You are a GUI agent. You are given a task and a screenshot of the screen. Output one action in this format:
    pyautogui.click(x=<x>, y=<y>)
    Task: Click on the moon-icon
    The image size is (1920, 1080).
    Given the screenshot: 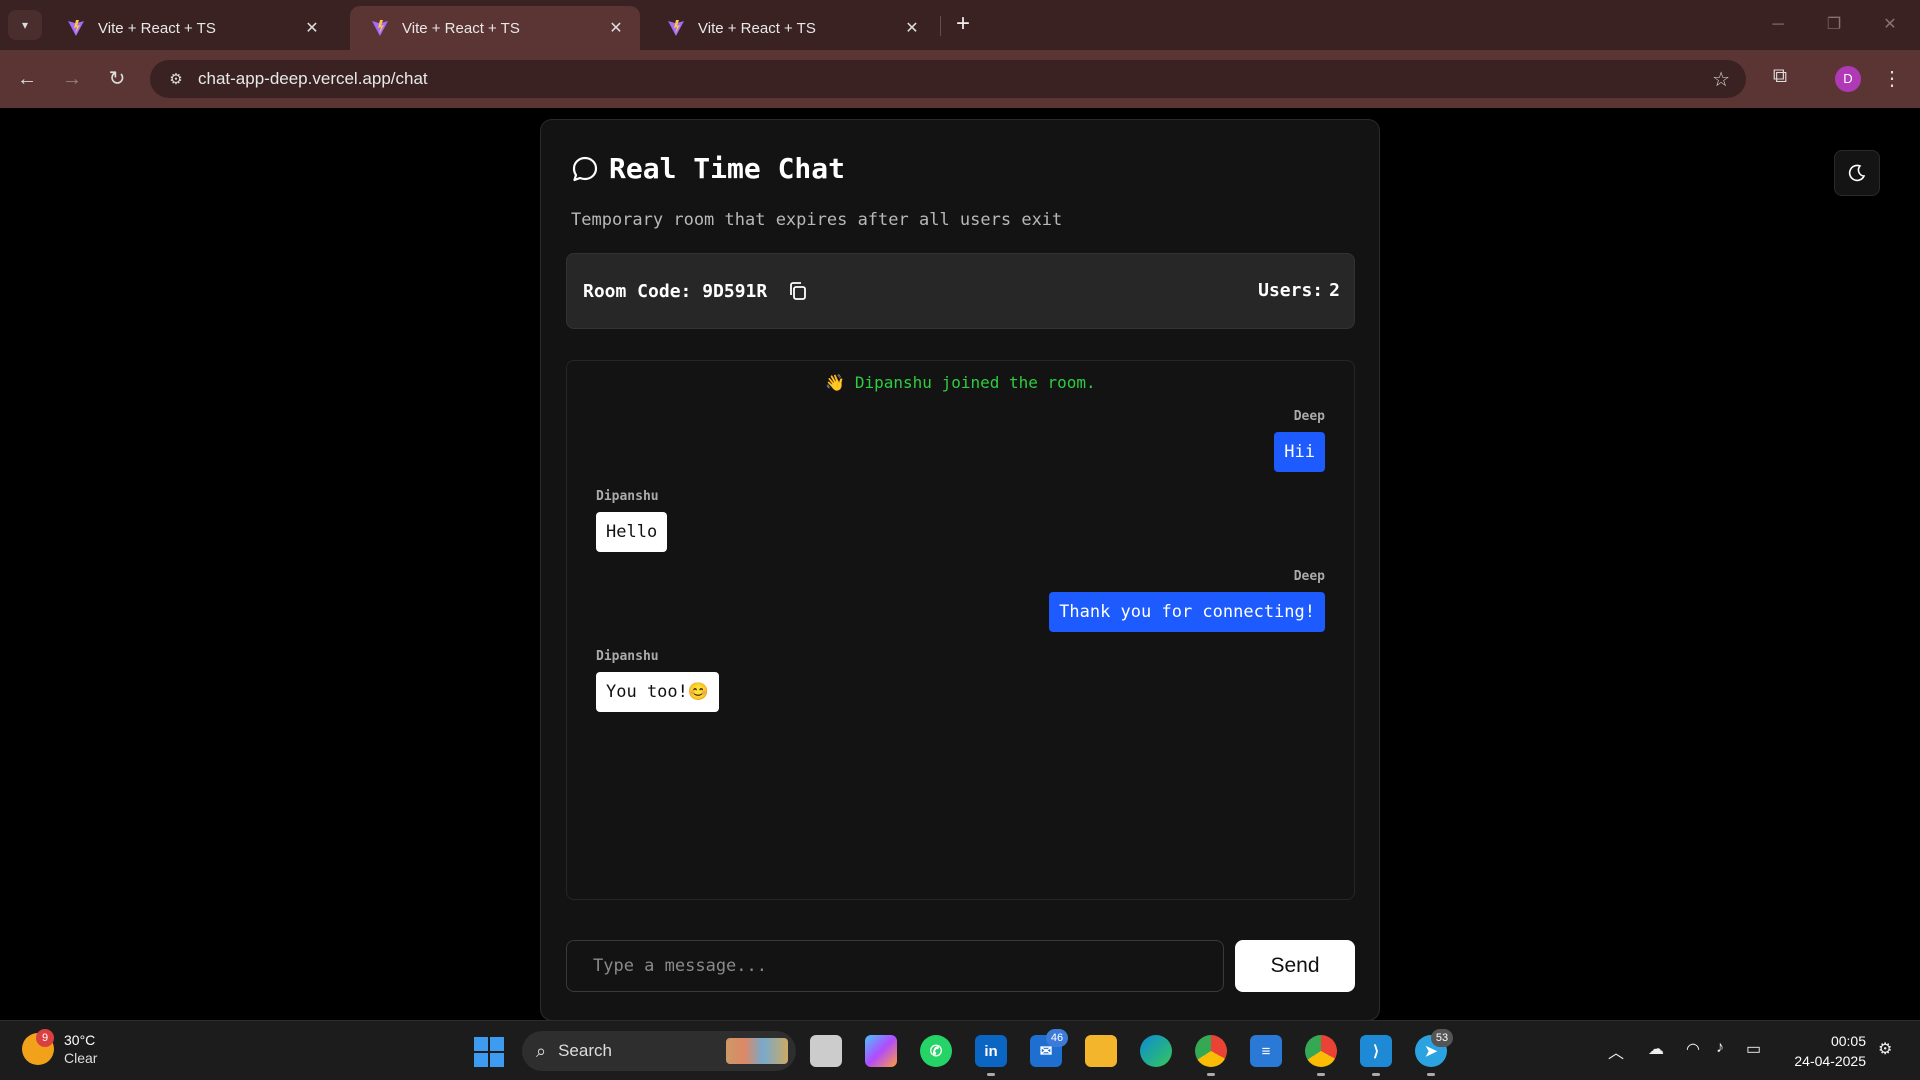 What is the action you would take?
    pyautogui.click(x=1857, y=173)
    